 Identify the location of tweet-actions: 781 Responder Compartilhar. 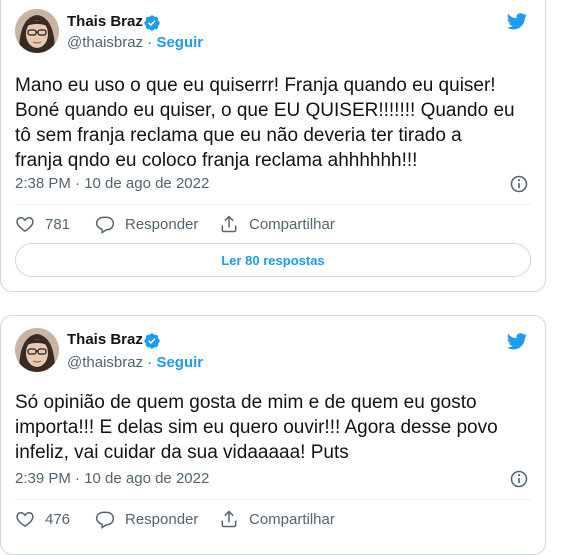
(273, 225).